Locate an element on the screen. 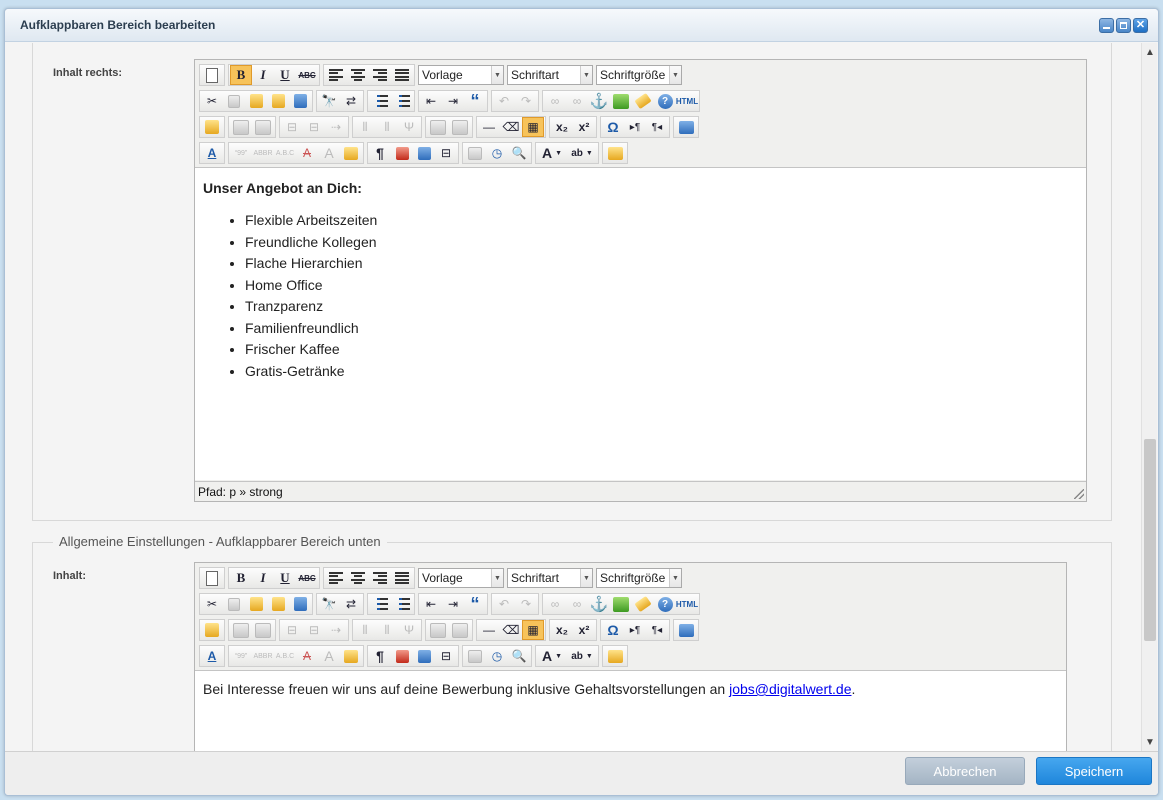  table-props-icon is located at coordinates (241, 630).